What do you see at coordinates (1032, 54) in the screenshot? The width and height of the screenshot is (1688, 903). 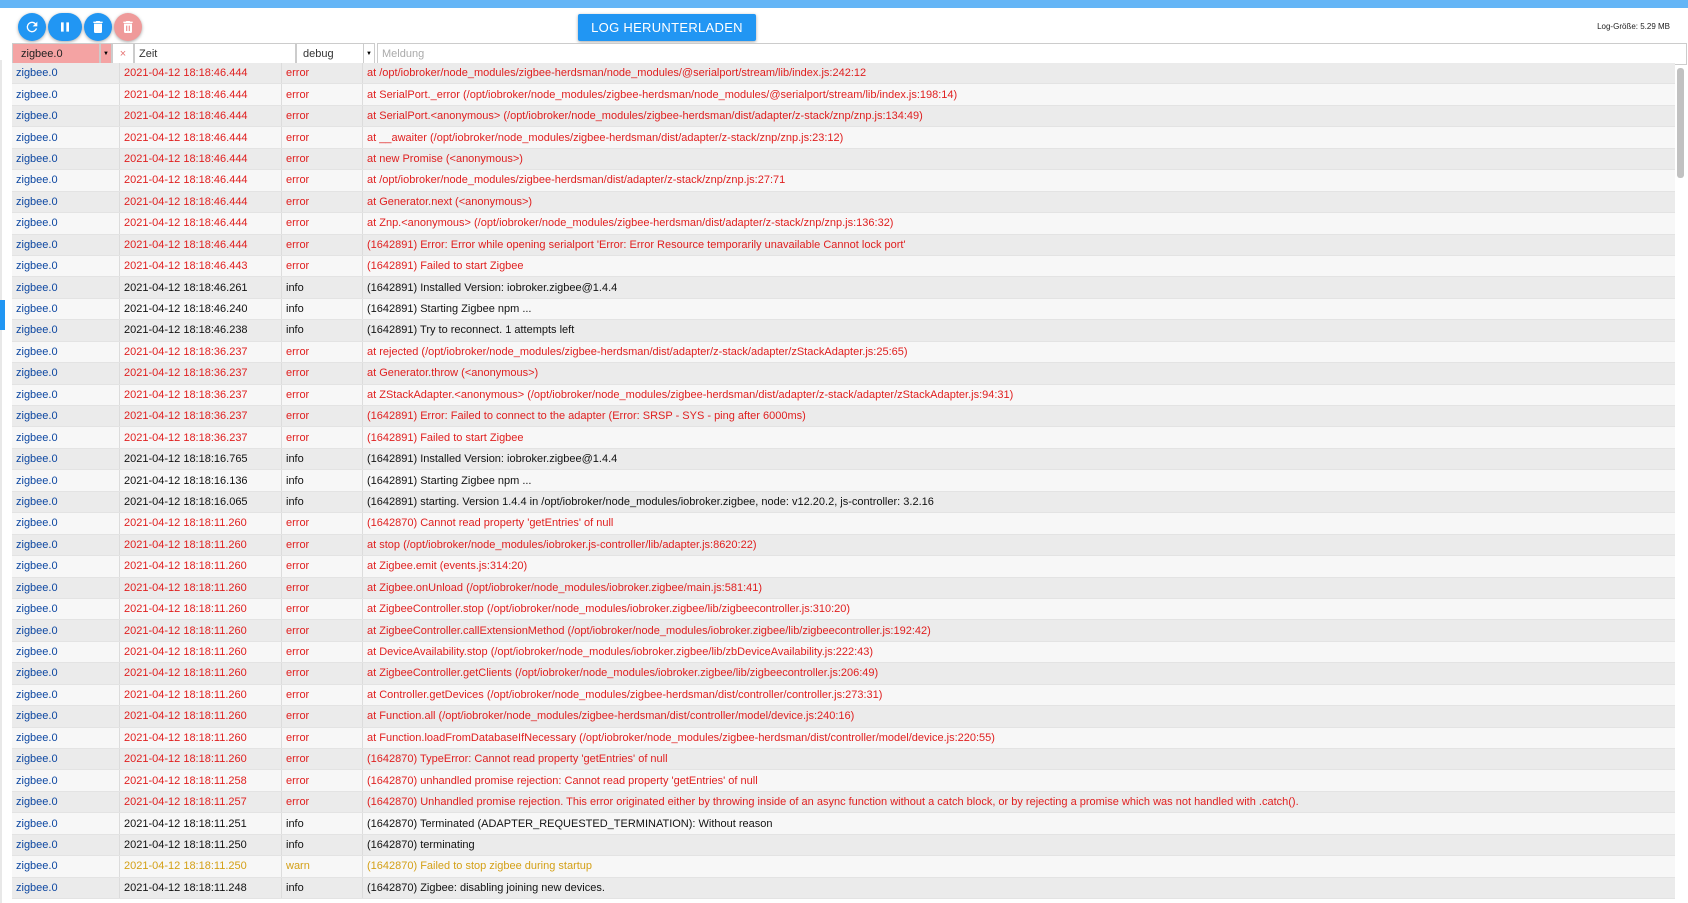 I see `message-filter-input` at bounding box center [1032, 54].